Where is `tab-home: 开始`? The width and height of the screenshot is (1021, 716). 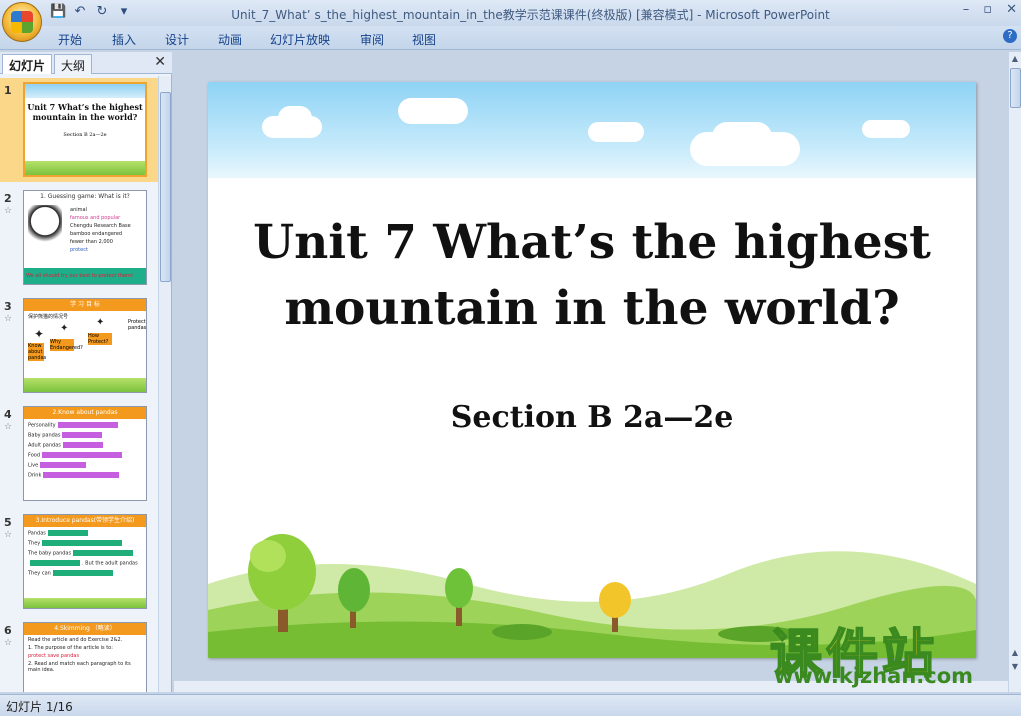
tab-home: 开始 is located at coordinates (70, 39).